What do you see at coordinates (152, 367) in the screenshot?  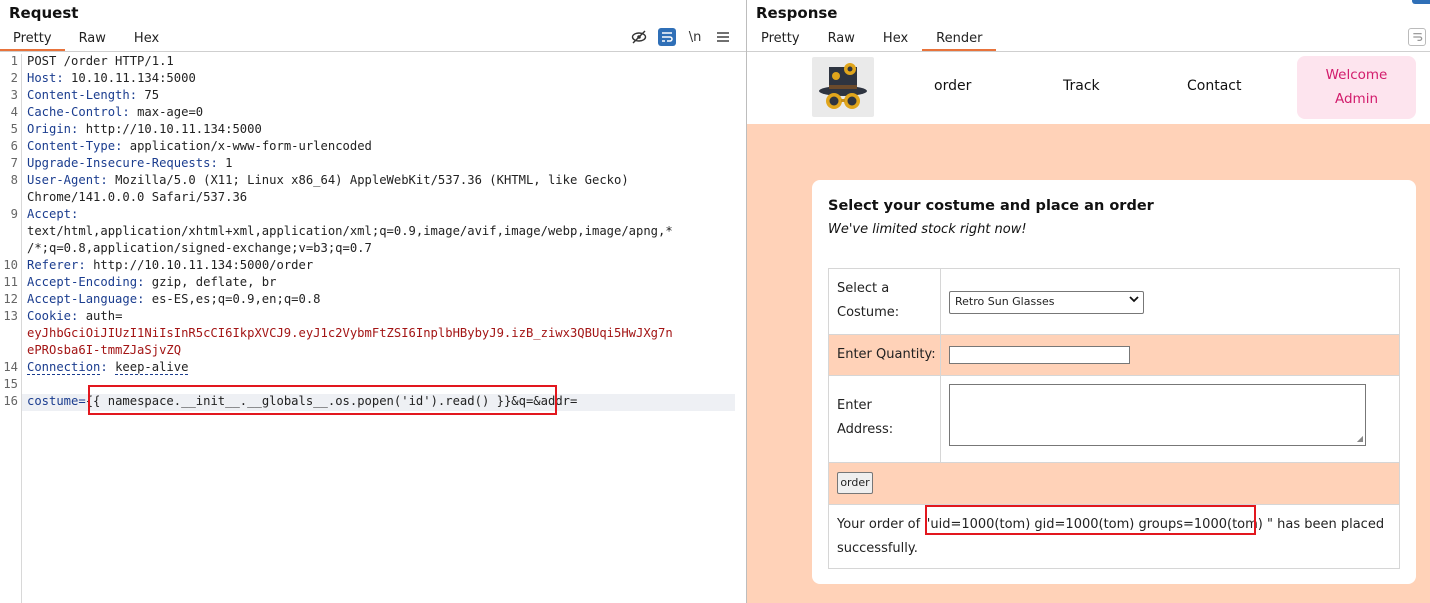 I see `header-value: keep-alive` at bounding box center [152, 367].